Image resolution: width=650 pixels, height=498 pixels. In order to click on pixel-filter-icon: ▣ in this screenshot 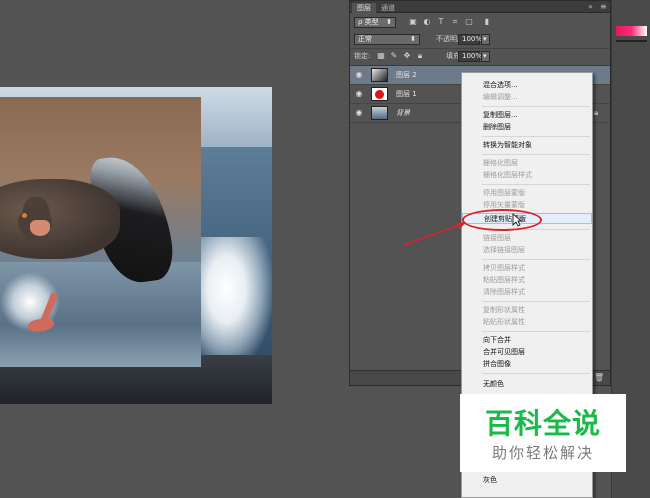, I will do `click(413, 22)`.